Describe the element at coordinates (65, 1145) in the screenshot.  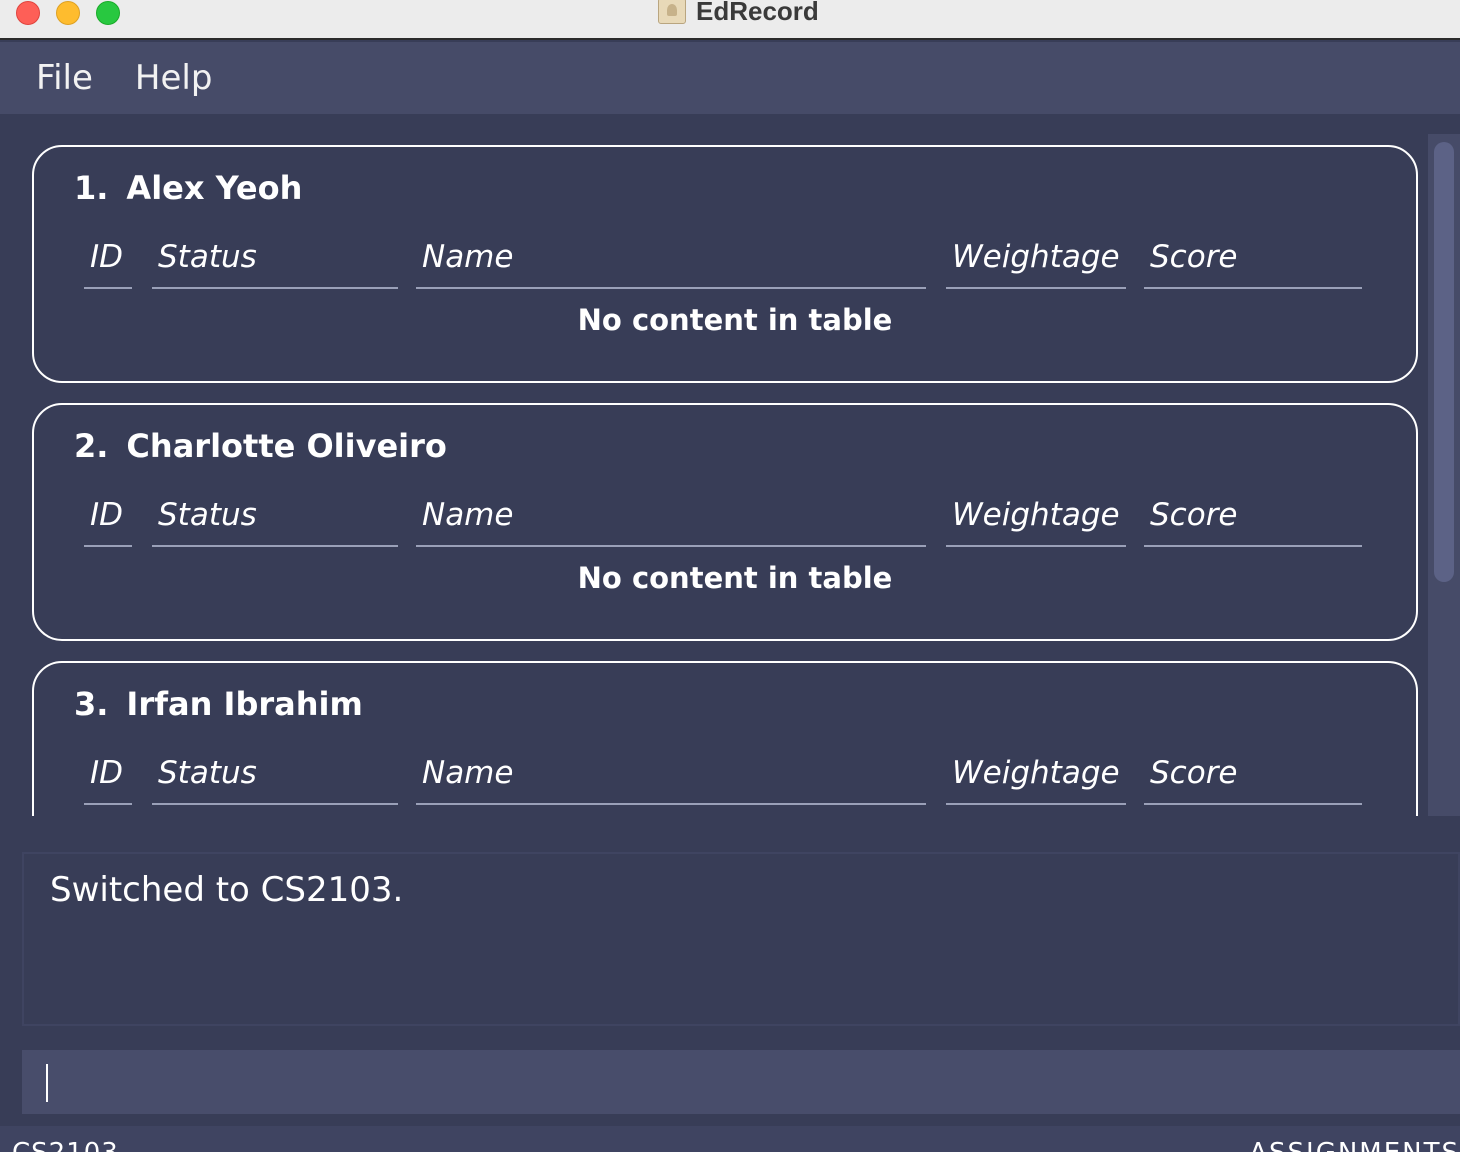
I see `status-module: CS2103` at that location.